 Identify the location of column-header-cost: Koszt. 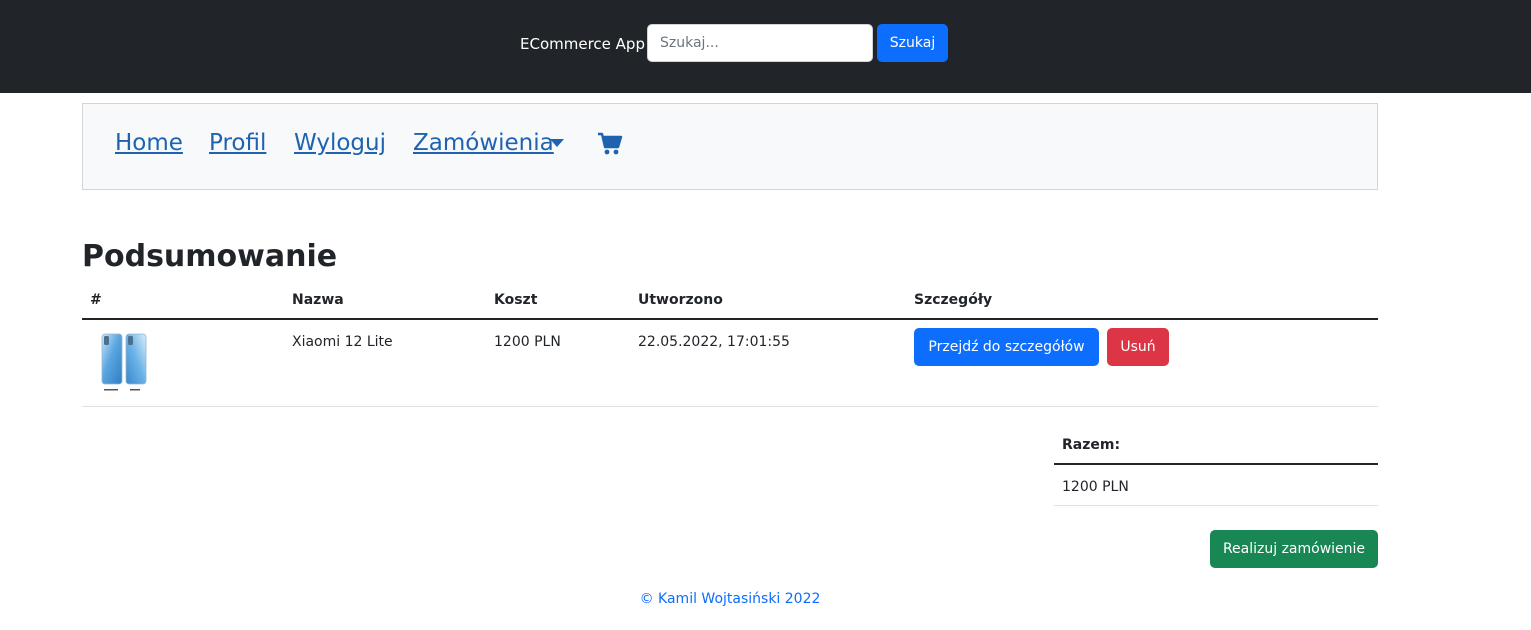
(516, 300).